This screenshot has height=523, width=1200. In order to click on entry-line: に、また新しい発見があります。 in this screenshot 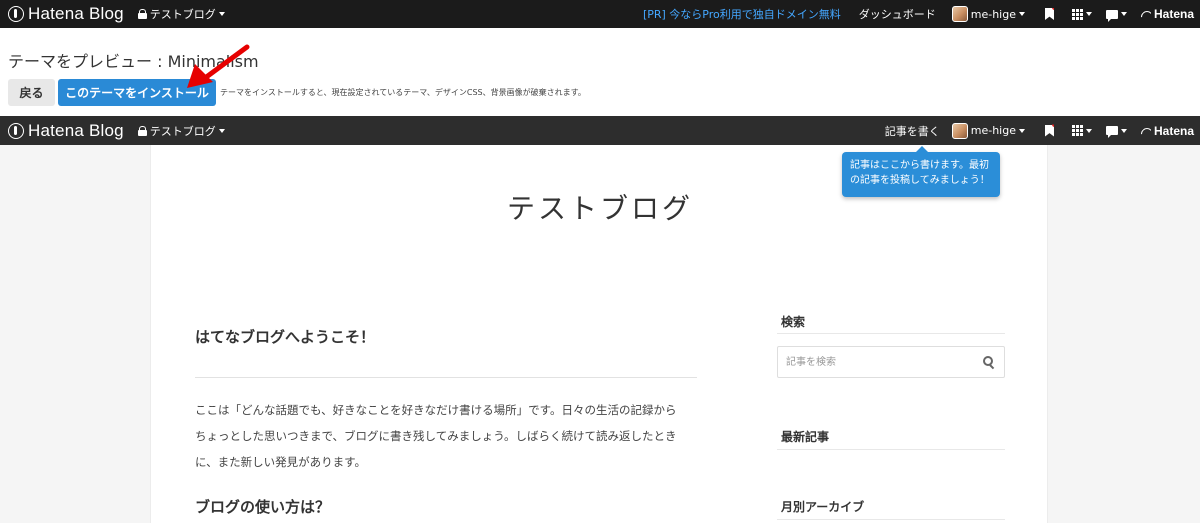, I will do `click(281, 462)`.